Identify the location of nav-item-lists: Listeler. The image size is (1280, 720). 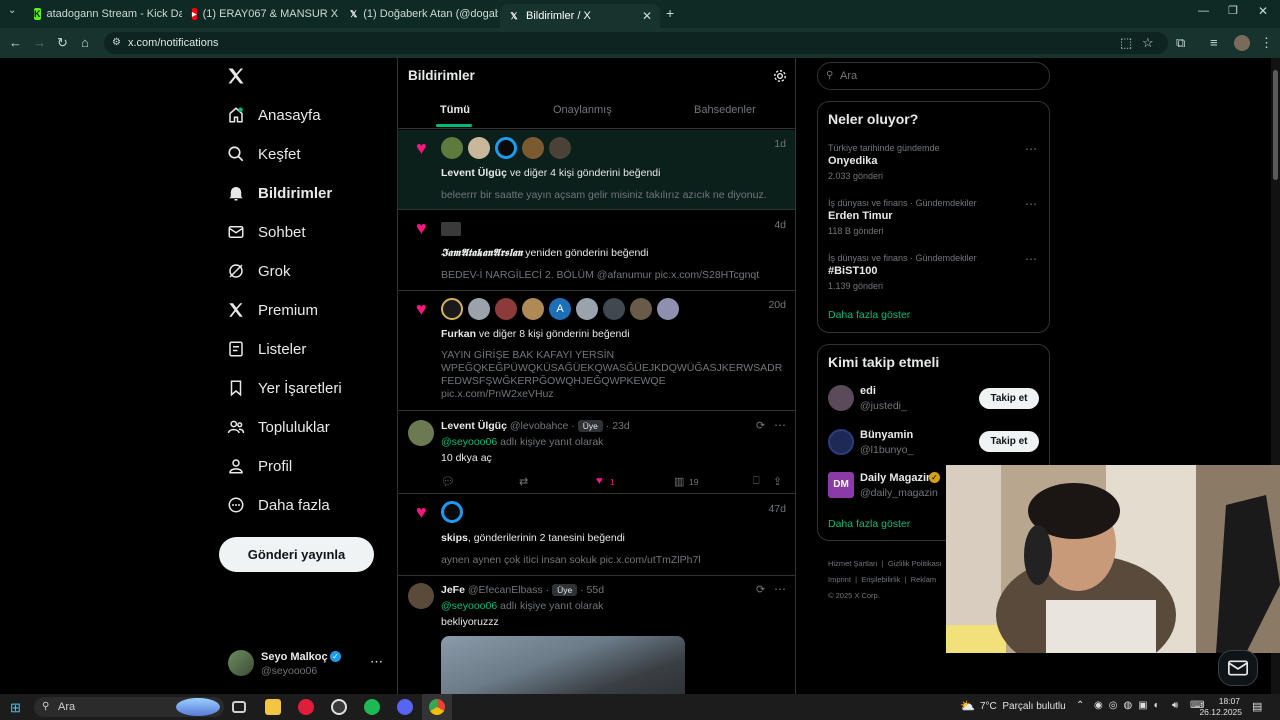
(266, 349).